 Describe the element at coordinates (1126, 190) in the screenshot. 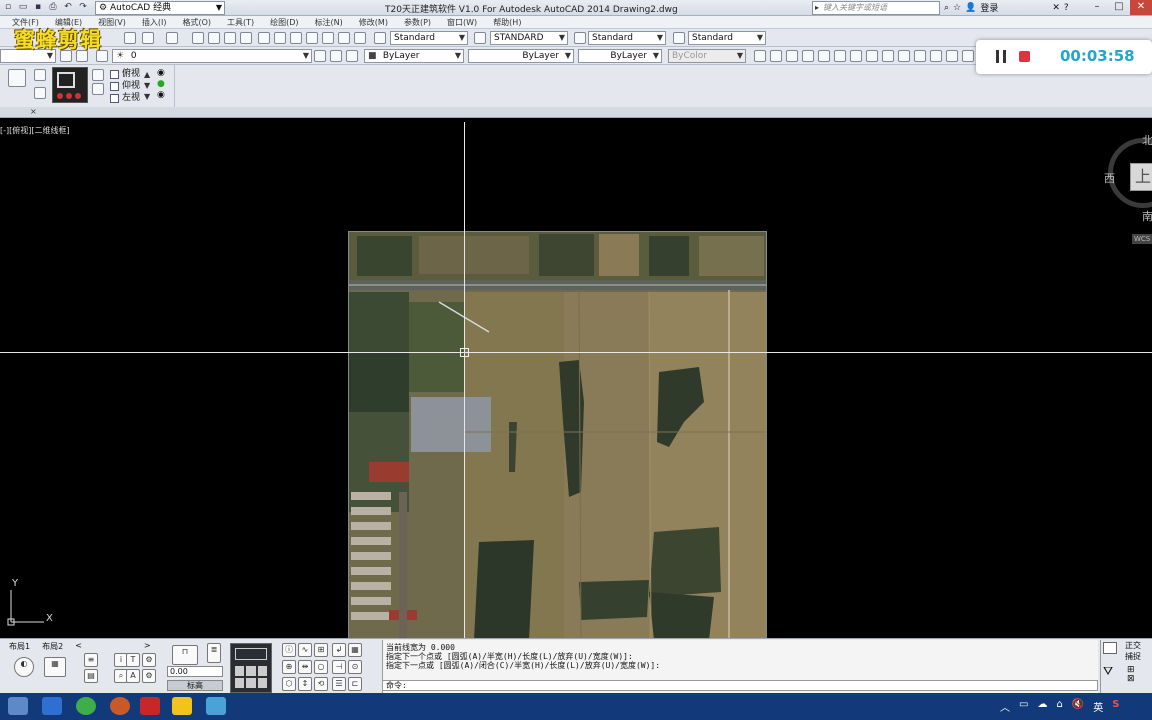

I see `viewcube: 上 北 西 南 WCS` at that location.